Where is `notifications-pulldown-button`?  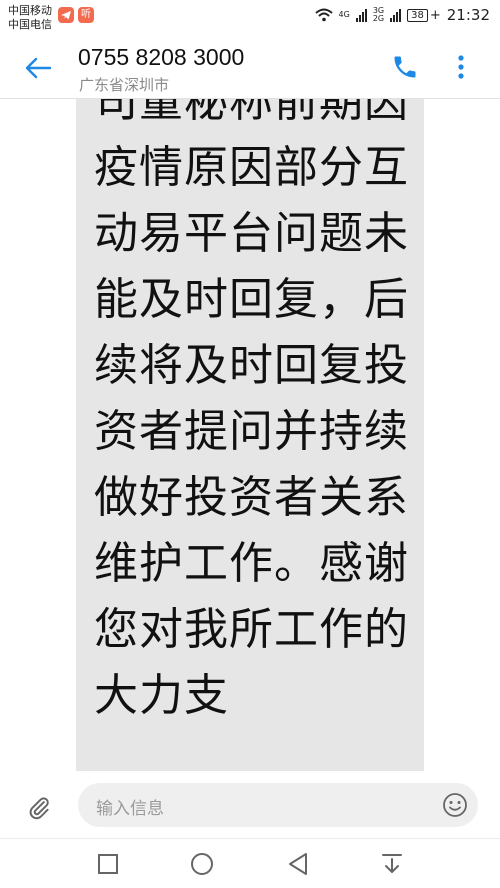
notifications-pulldown-button is located at coordinates (392, 864).